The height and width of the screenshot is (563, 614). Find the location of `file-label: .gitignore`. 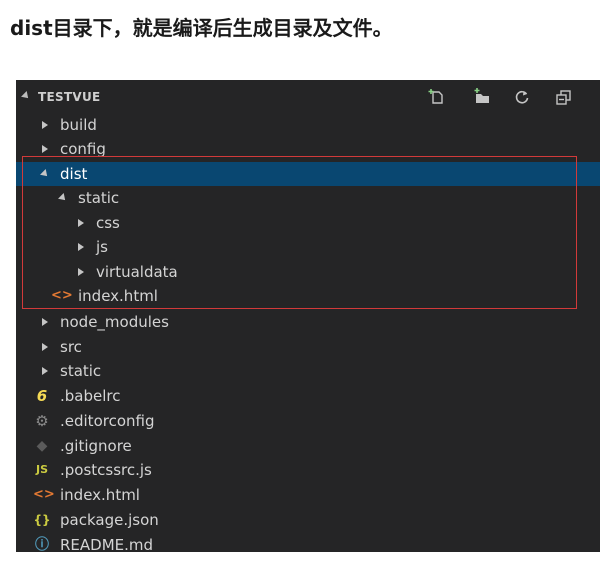

file-label: .gitignore is located at coordinates (96, 446).